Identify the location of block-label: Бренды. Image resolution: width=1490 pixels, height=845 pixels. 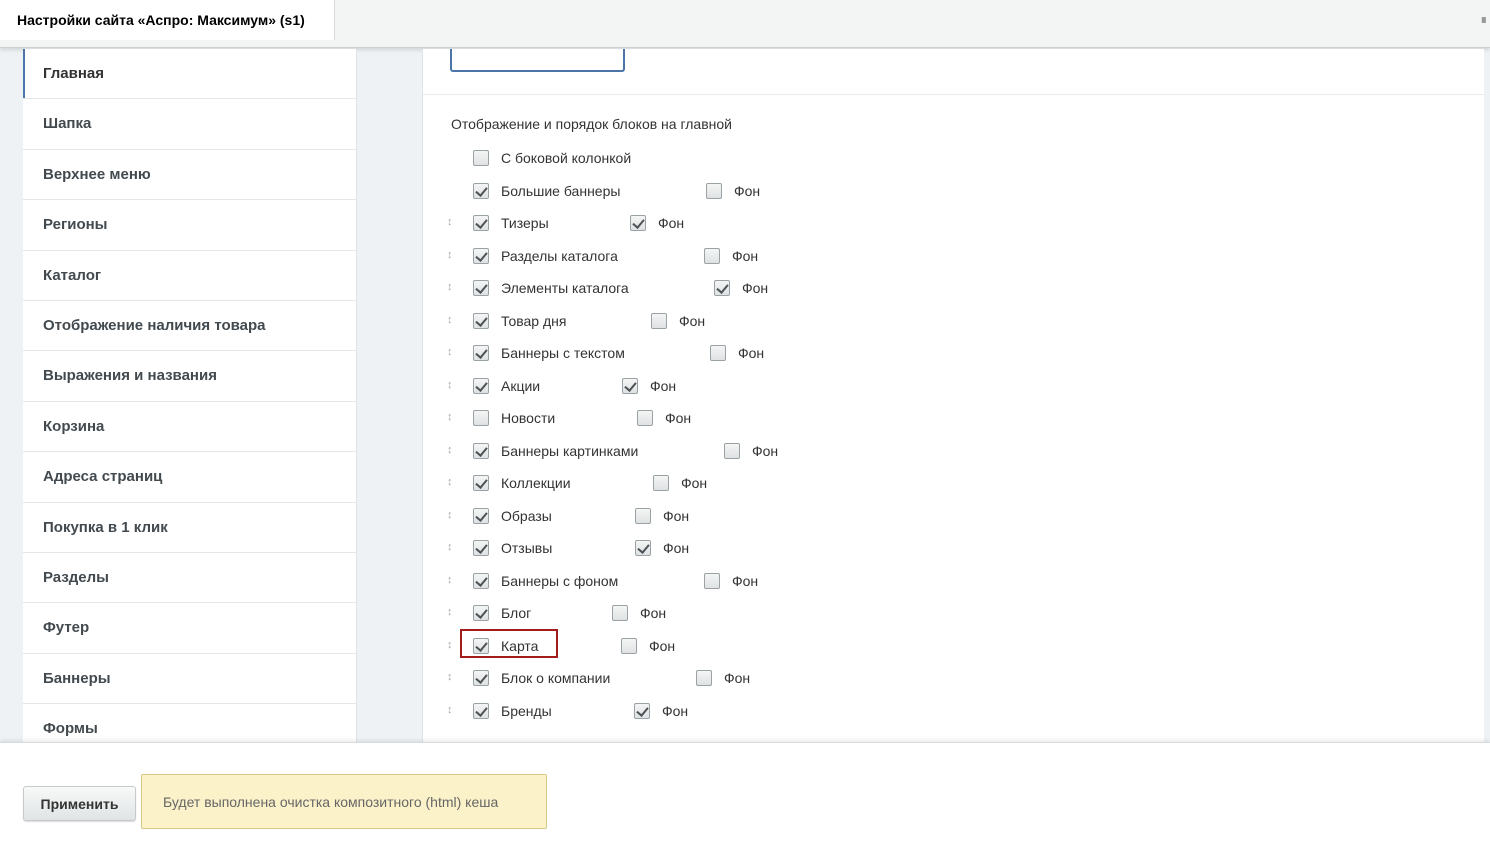
(526, 710).